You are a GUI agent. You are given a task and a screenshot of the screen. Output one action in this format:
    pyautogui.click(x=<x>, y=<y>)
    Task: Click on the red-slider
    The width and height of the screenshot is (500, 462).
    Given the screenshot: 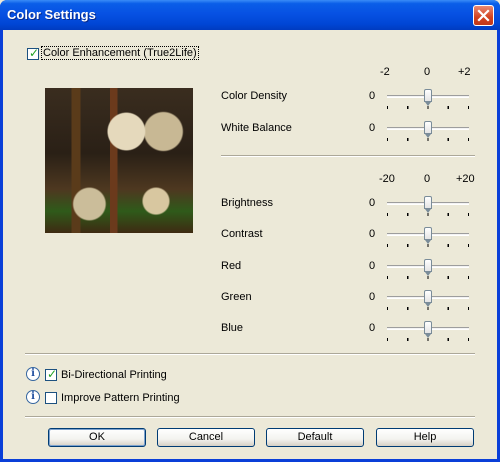 What is the action you would take?
    pyautogui.click(x=428, y=268)
    